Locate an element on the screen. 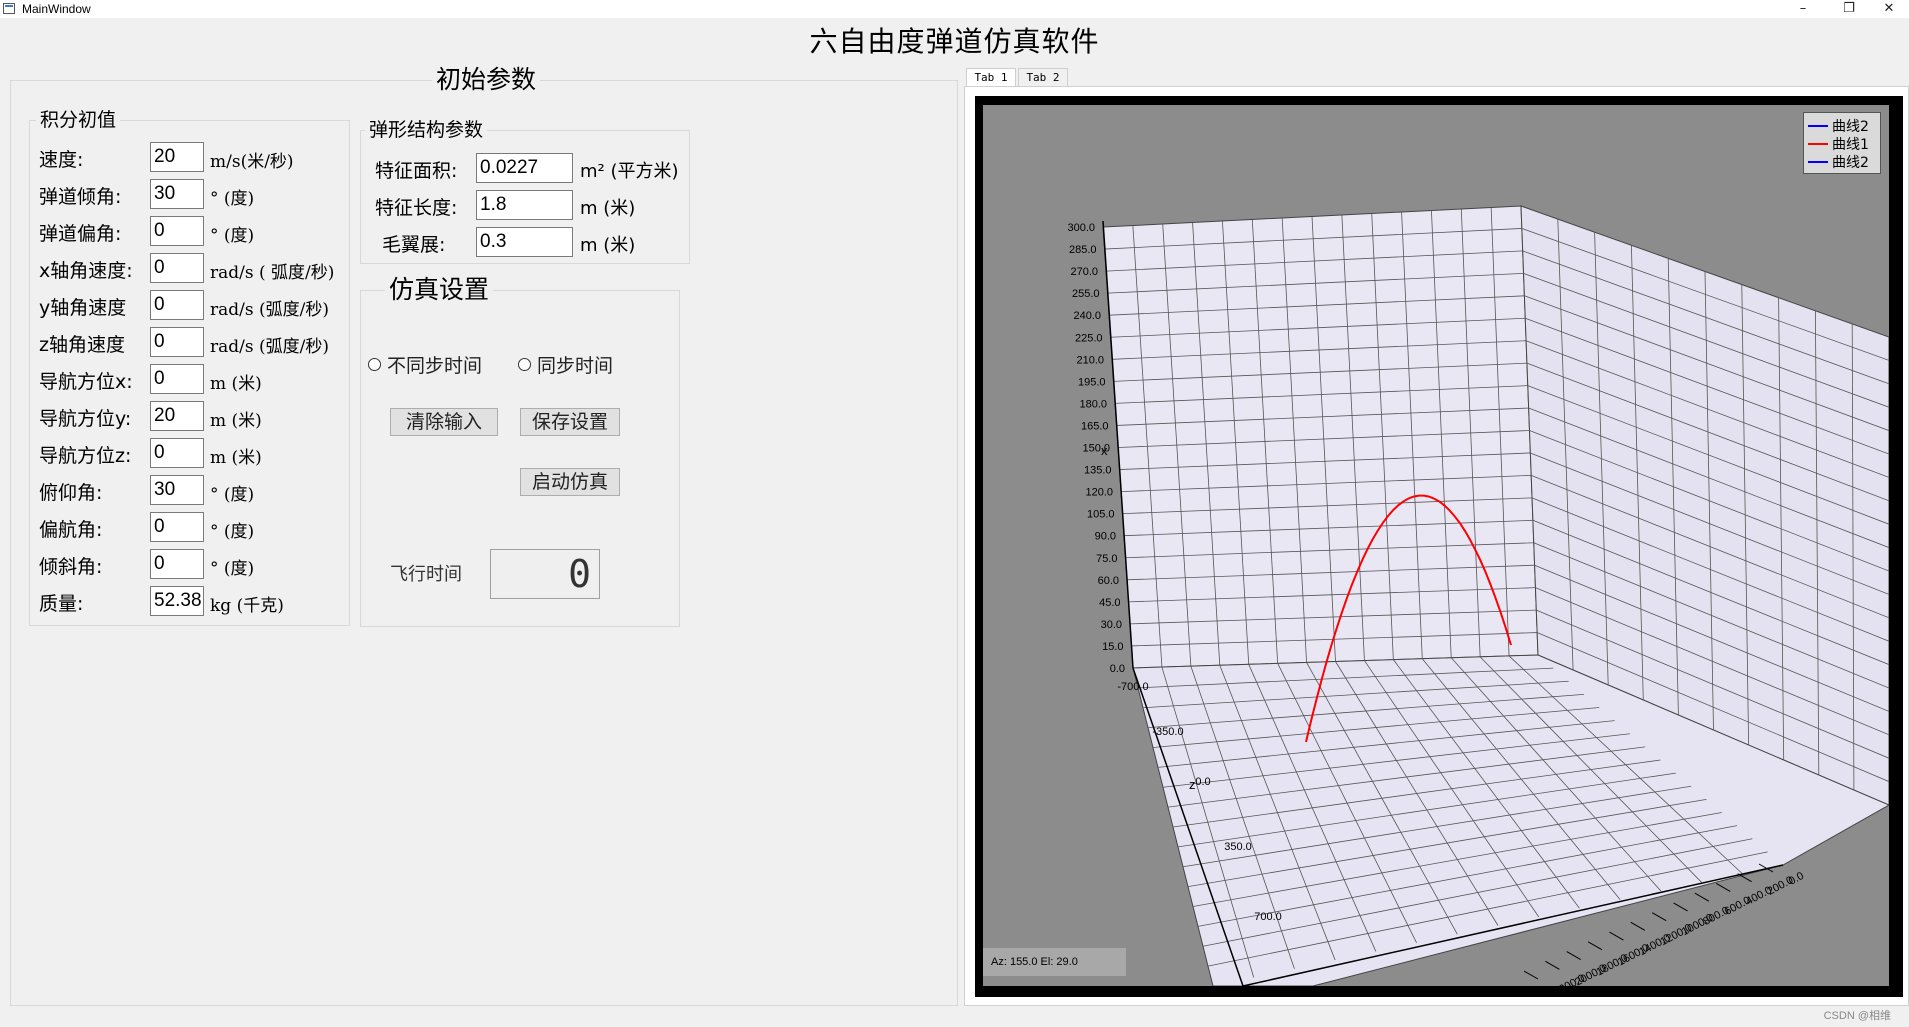 This screenshot has height=1027, width=1909. integration-label: 偏航角: is located at coordinates (71, 530).